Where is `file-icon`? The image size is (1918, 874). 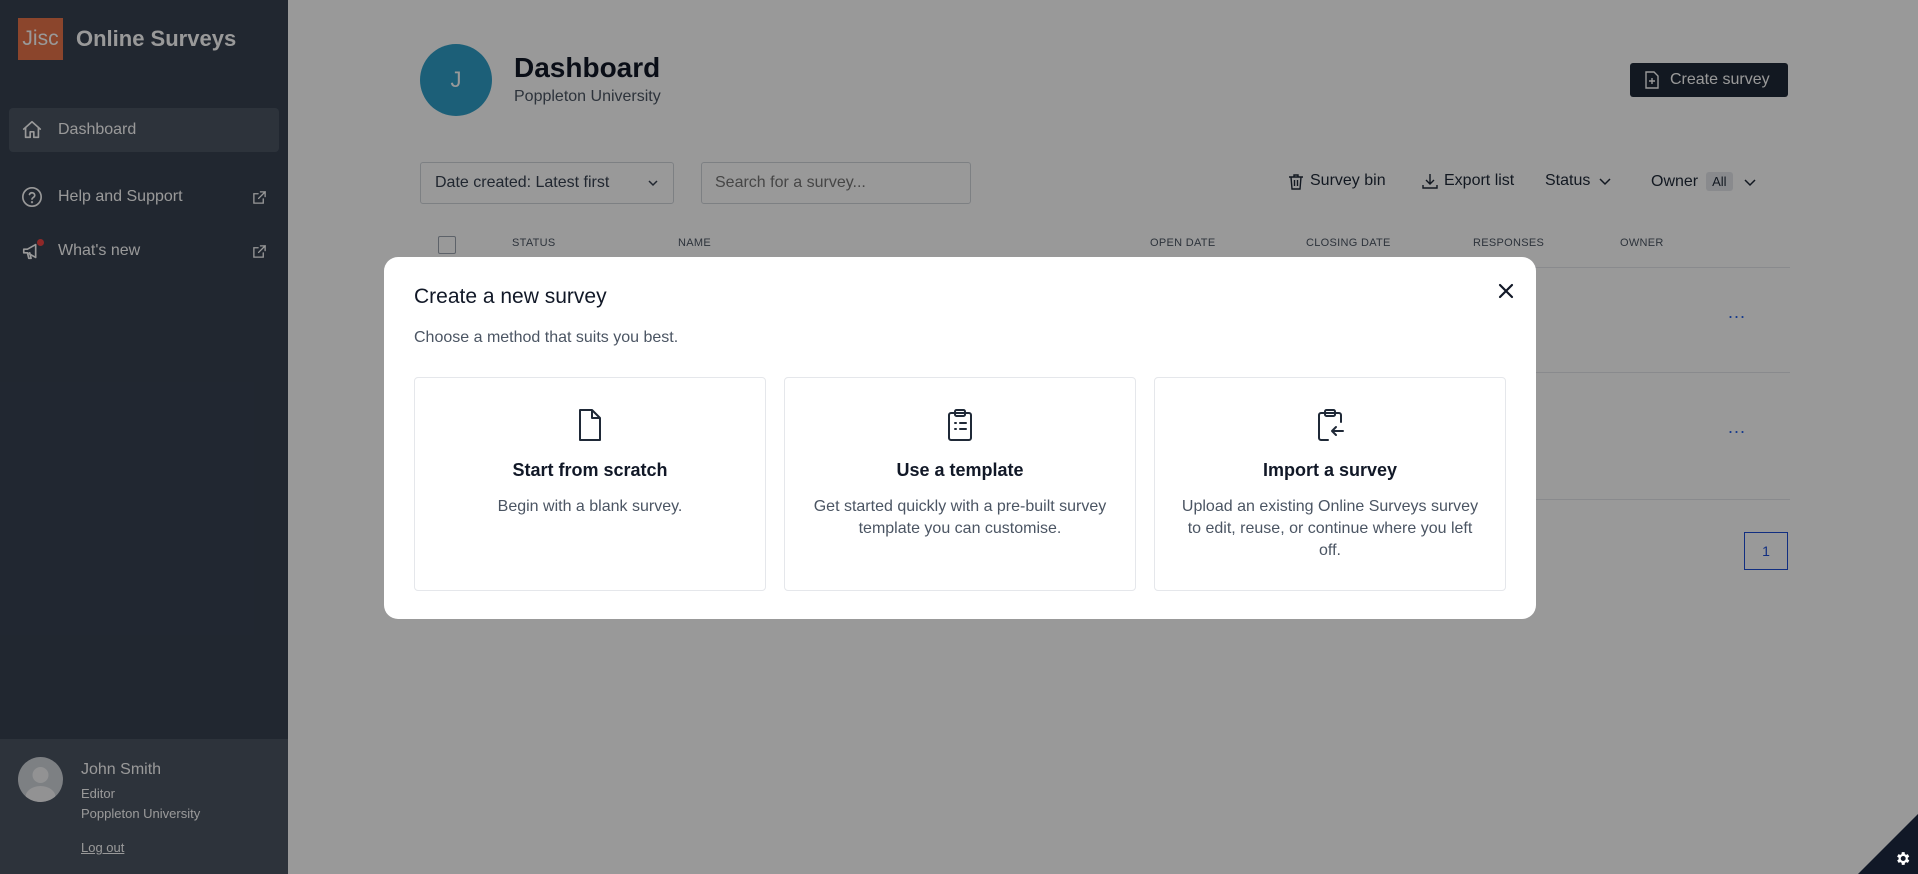
file-icon is located at coordinates (590, 425).